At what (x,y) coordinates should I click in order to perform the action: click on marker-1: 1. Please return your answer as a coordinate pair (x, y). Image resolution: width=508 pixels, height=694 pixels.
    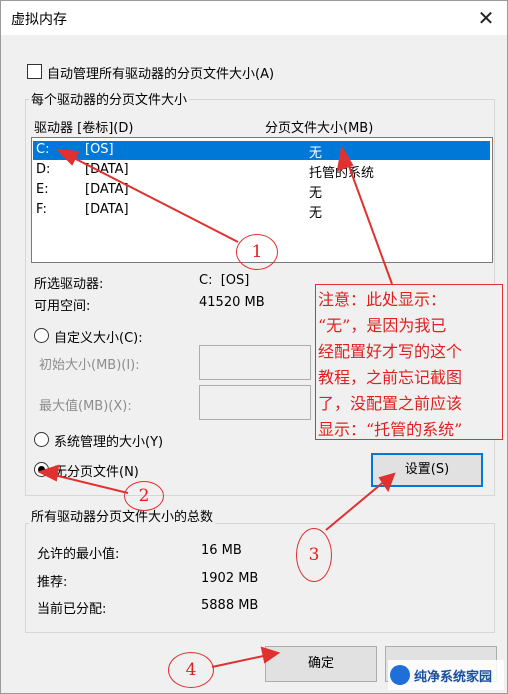
    Looking at the image, I should click on (257, 252).